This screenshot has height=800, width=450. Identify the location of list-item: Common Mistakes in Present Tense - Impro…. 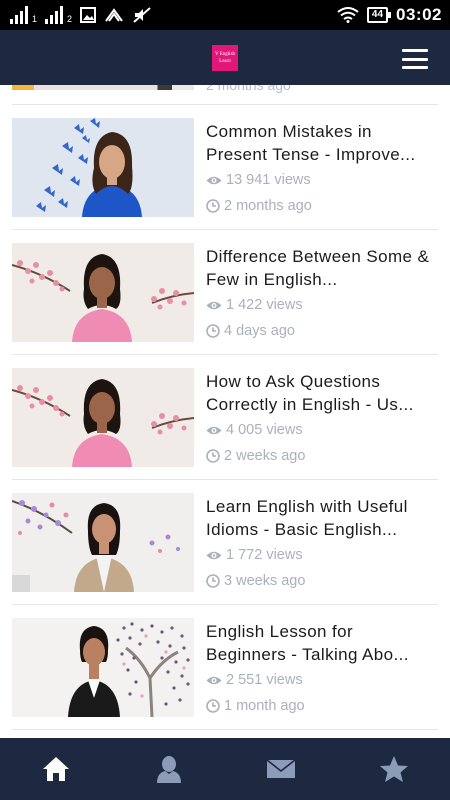
(225, 167).